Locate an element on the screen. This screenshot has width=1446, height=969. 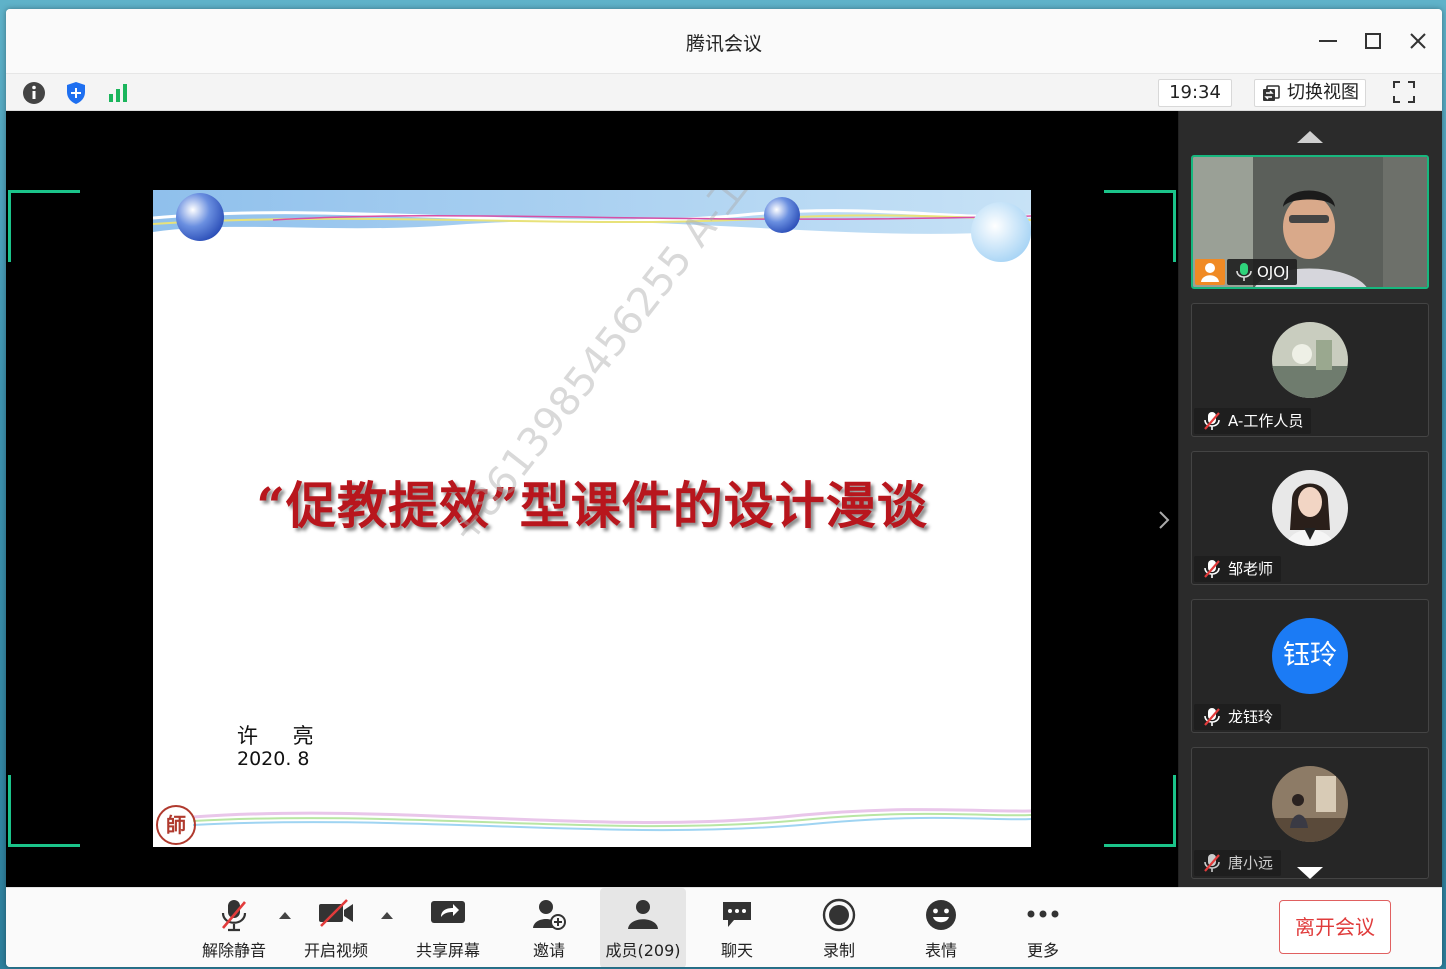
share-screen-icon is located at coordinates (448, 912).